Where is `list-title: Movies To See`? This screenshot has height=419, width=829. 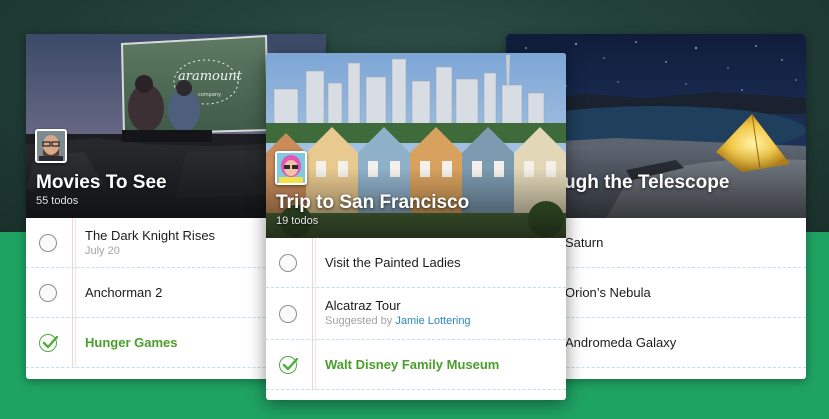
list-title: Movies To See is located at coordinates (101, 182).